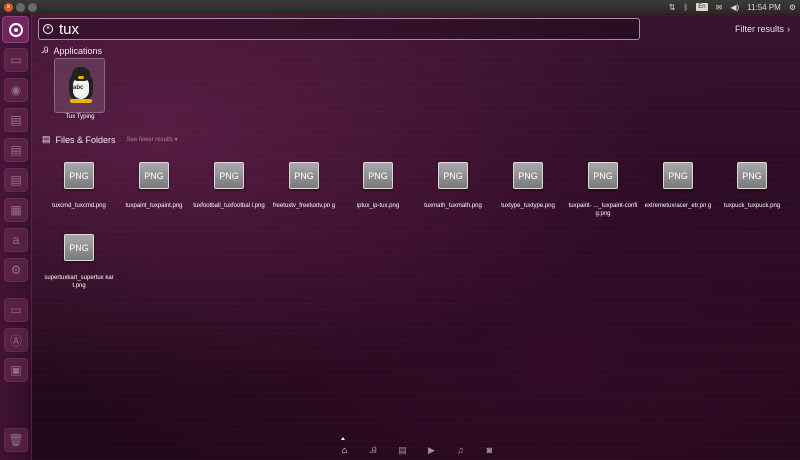  I want to click on launcher-software-center-icon: ▦, so click(16, 210).